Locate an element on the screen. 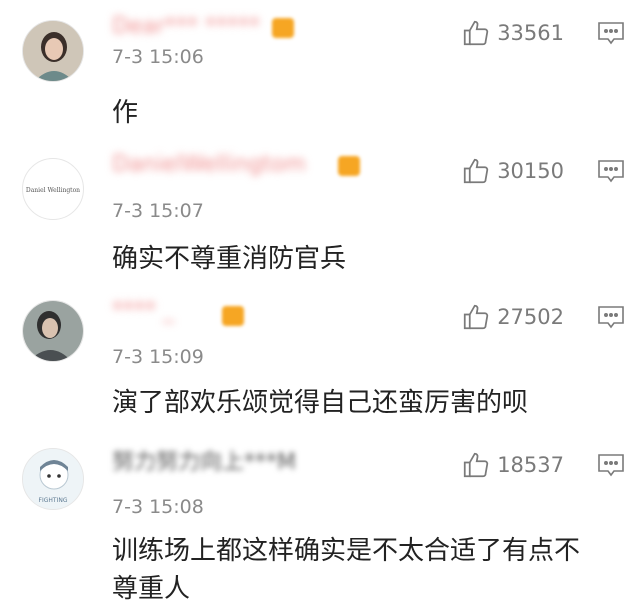  username: 努力努力向上***M is located at coordinates (204, 463).